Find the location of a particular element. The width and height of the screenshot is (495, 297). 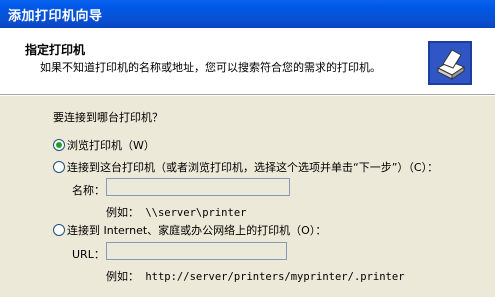

option-connect-this: 连接到这台打印机（或者浏览打印机，选择这个选项并单击“下一步”）（C）： is located at coordinates (245, 167).